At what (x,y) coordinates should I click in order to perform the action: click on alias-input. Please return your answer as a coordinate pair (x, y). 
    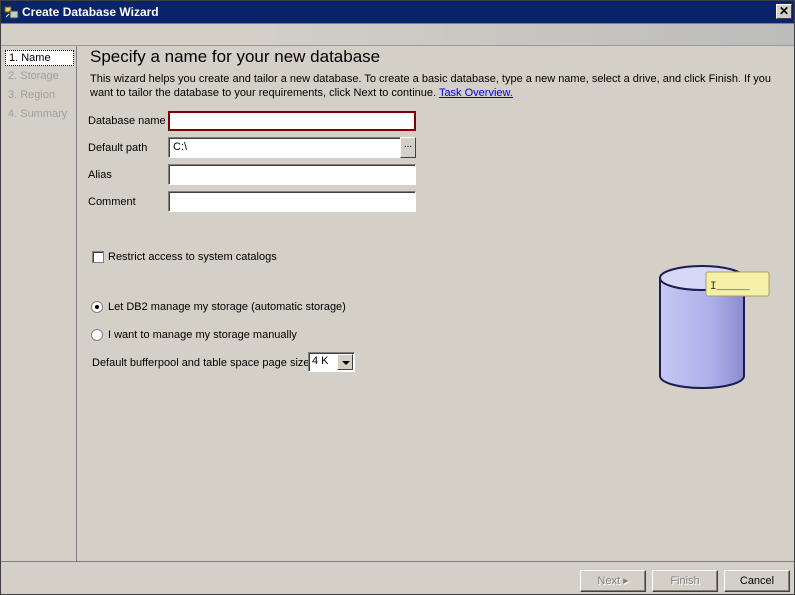
    Looking at the image, I should click on (292, 174).